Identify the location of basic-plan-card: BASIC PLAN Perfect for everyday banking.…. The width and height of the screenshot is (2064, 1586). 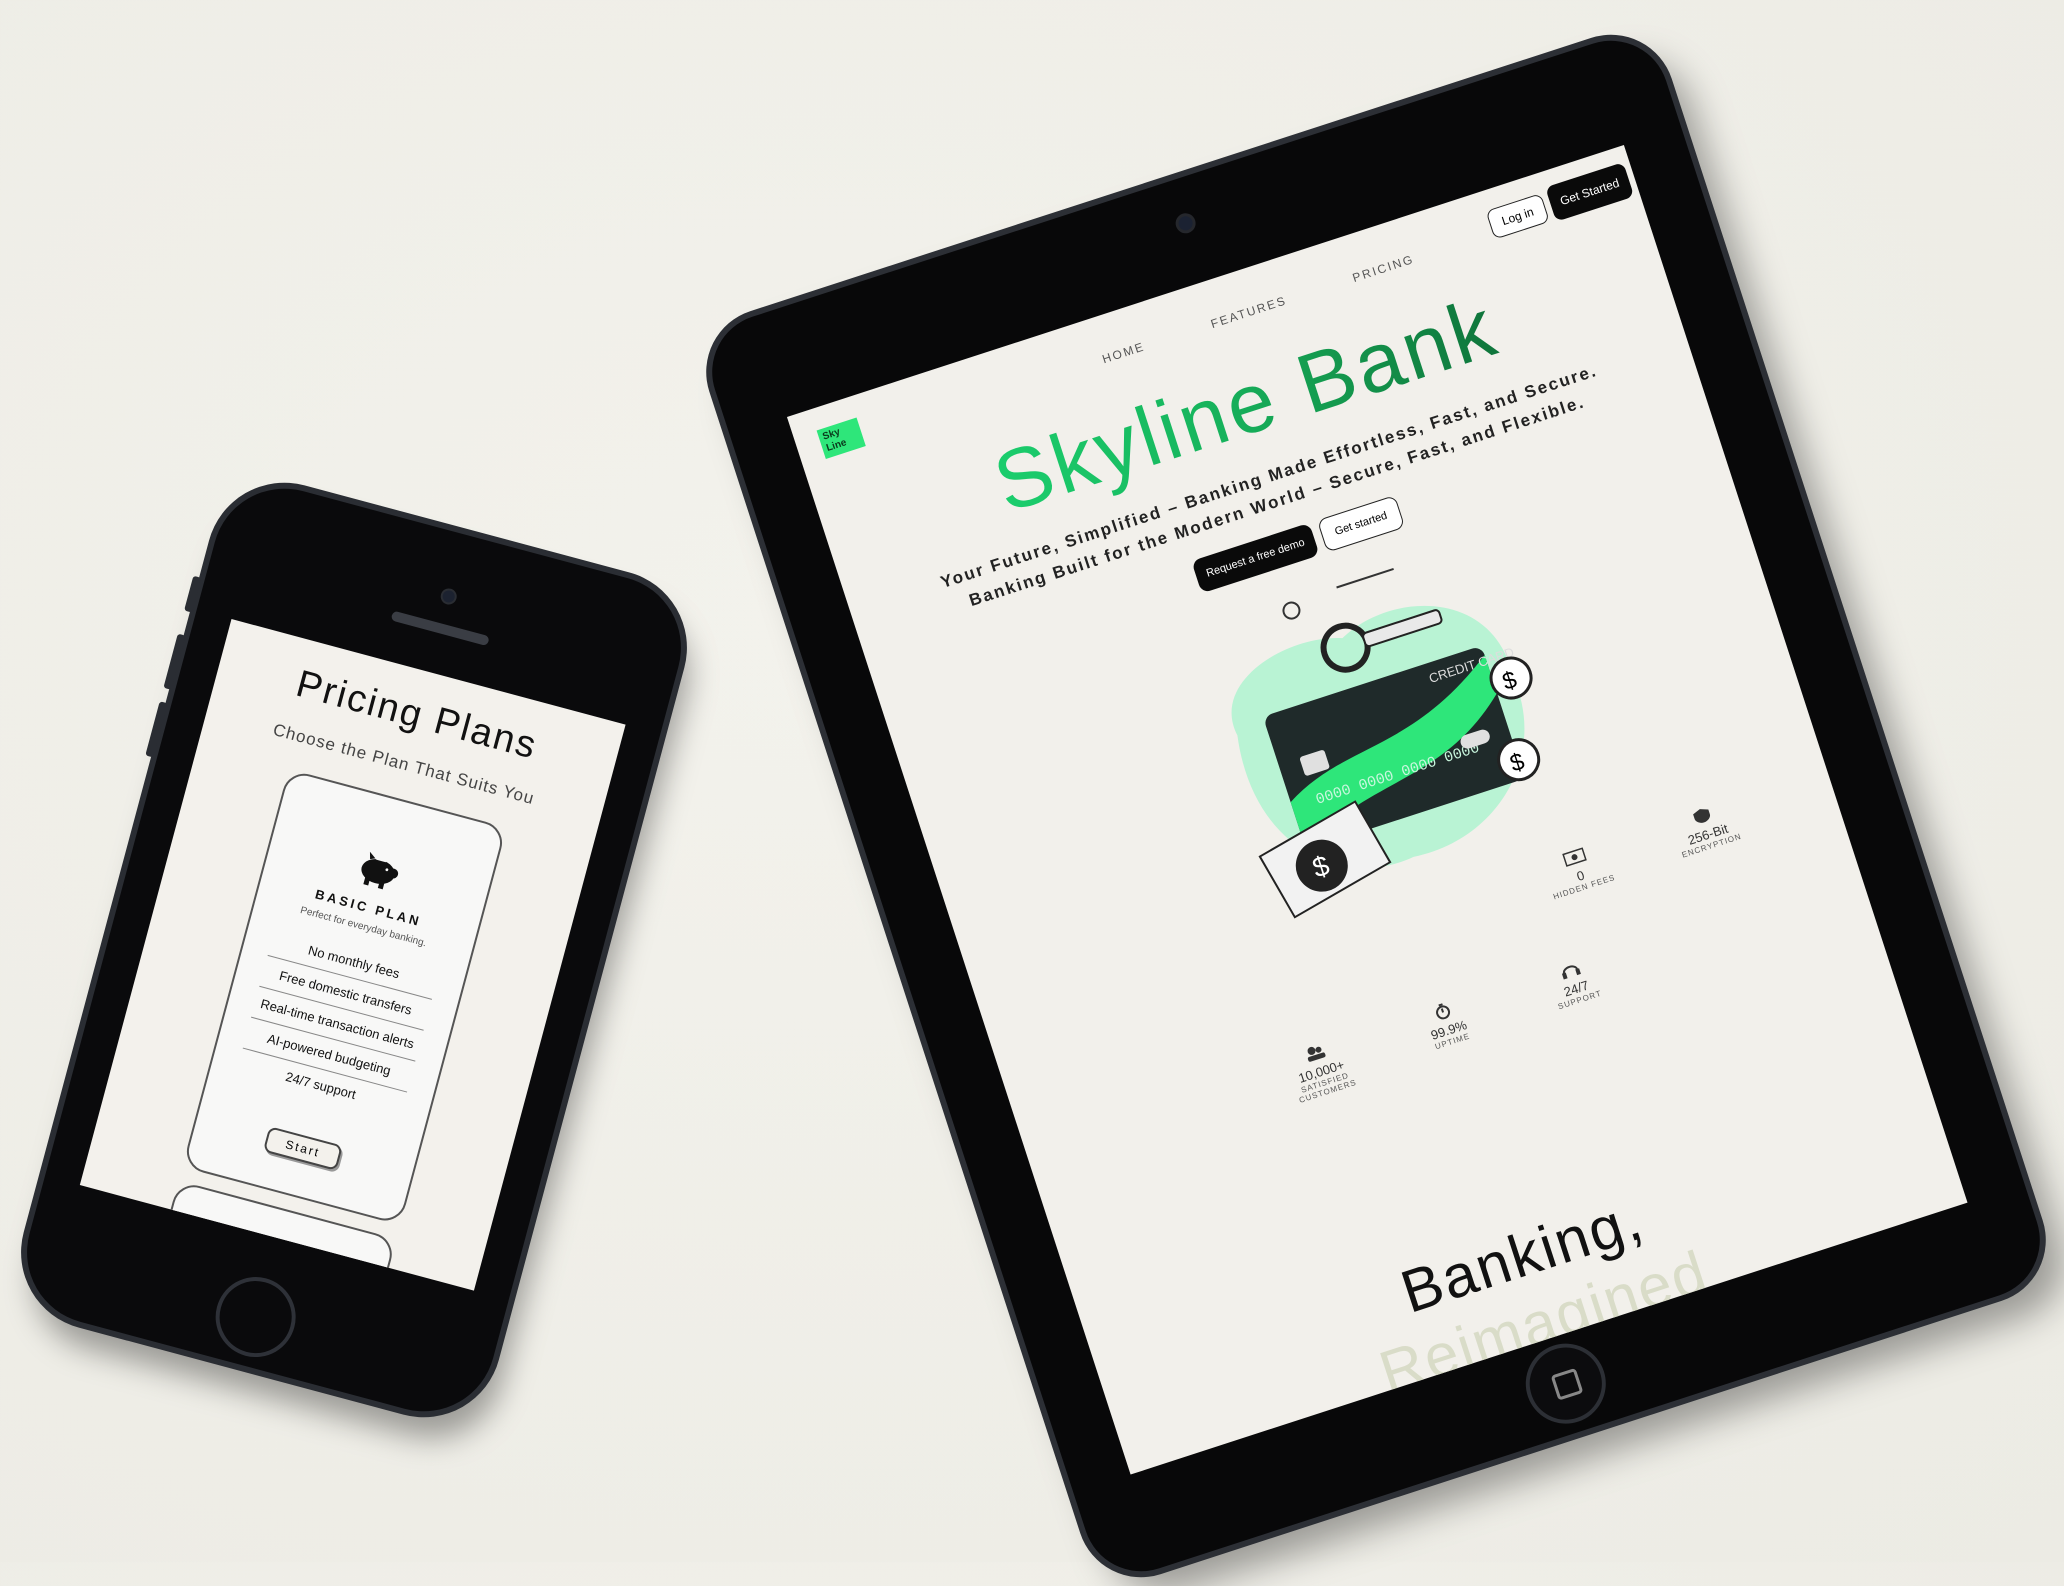
(344, 997).